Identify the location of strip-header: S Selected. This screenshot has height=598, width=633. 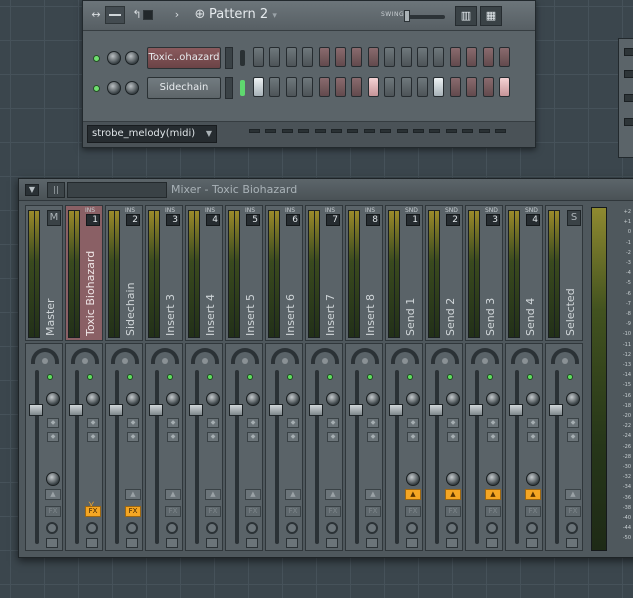
(564, 273).